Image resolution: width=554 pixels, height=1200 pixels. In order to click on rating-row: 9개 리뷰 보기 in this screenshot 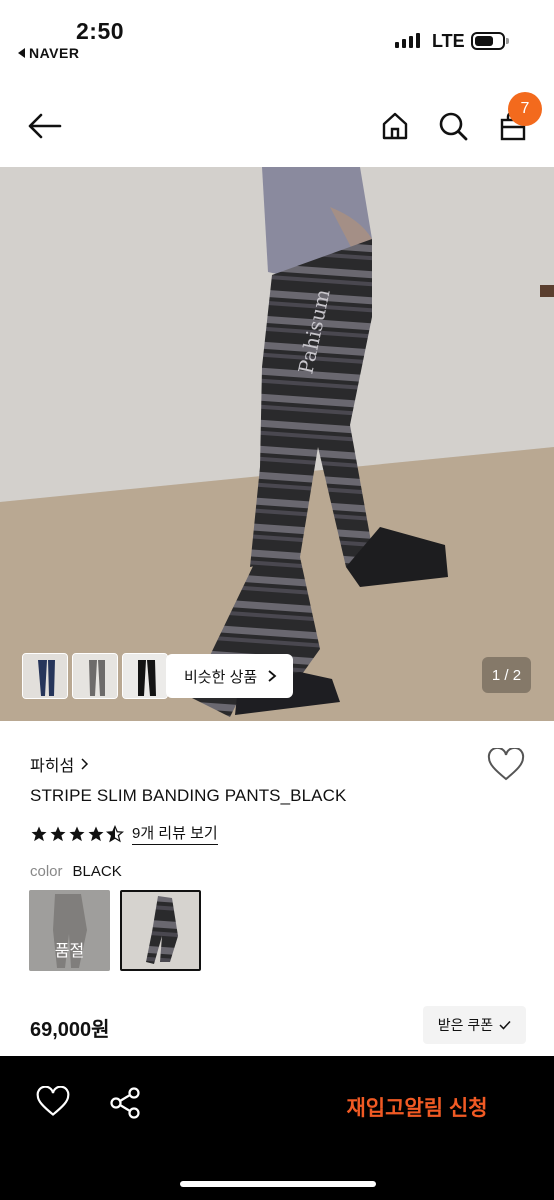, I will do `click(124, 833)`.